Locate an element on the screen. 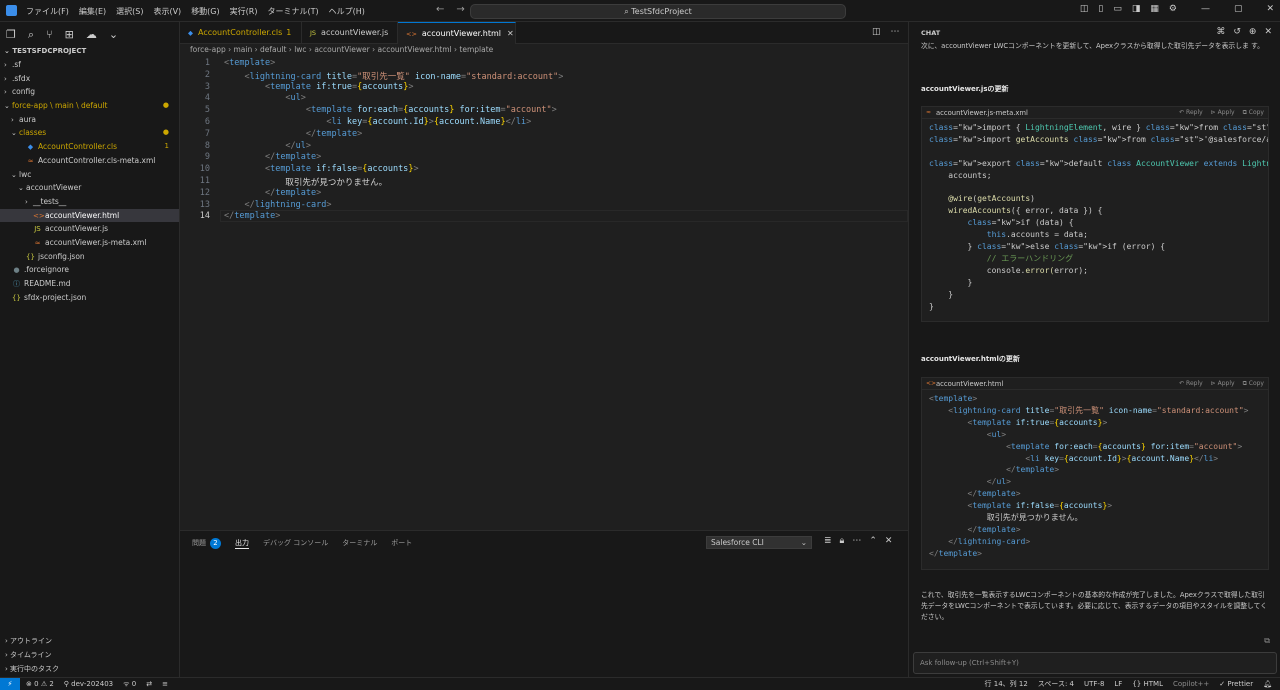  tree-item: {} sfdx-project.json is located at coordinates (89, 298).